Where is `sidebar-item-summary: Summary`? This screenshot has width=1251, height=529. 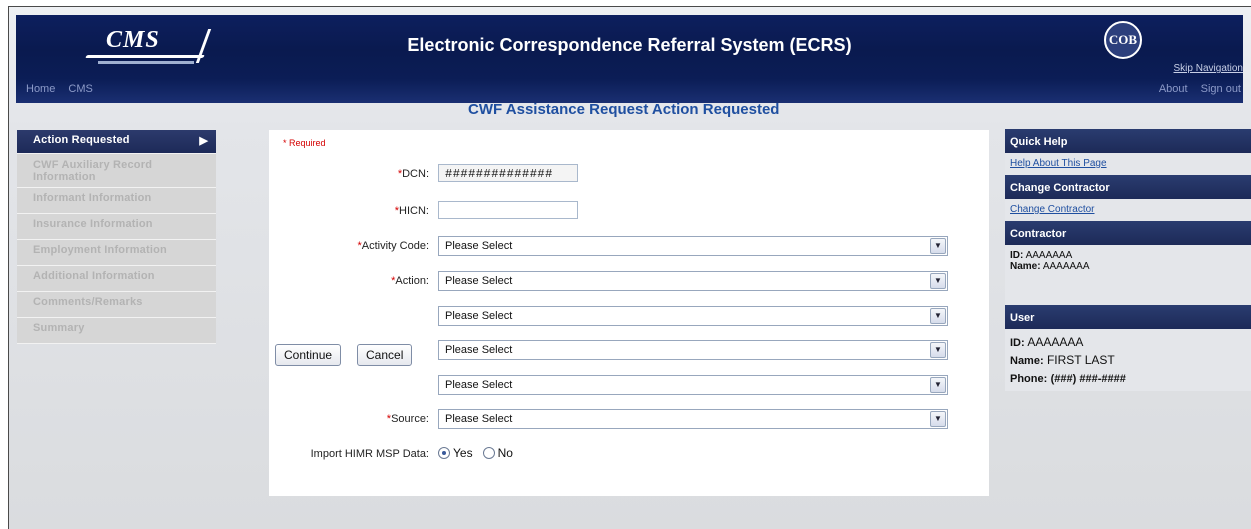 sidebar-item-summary: Summary is located at coordinates (116, 331).